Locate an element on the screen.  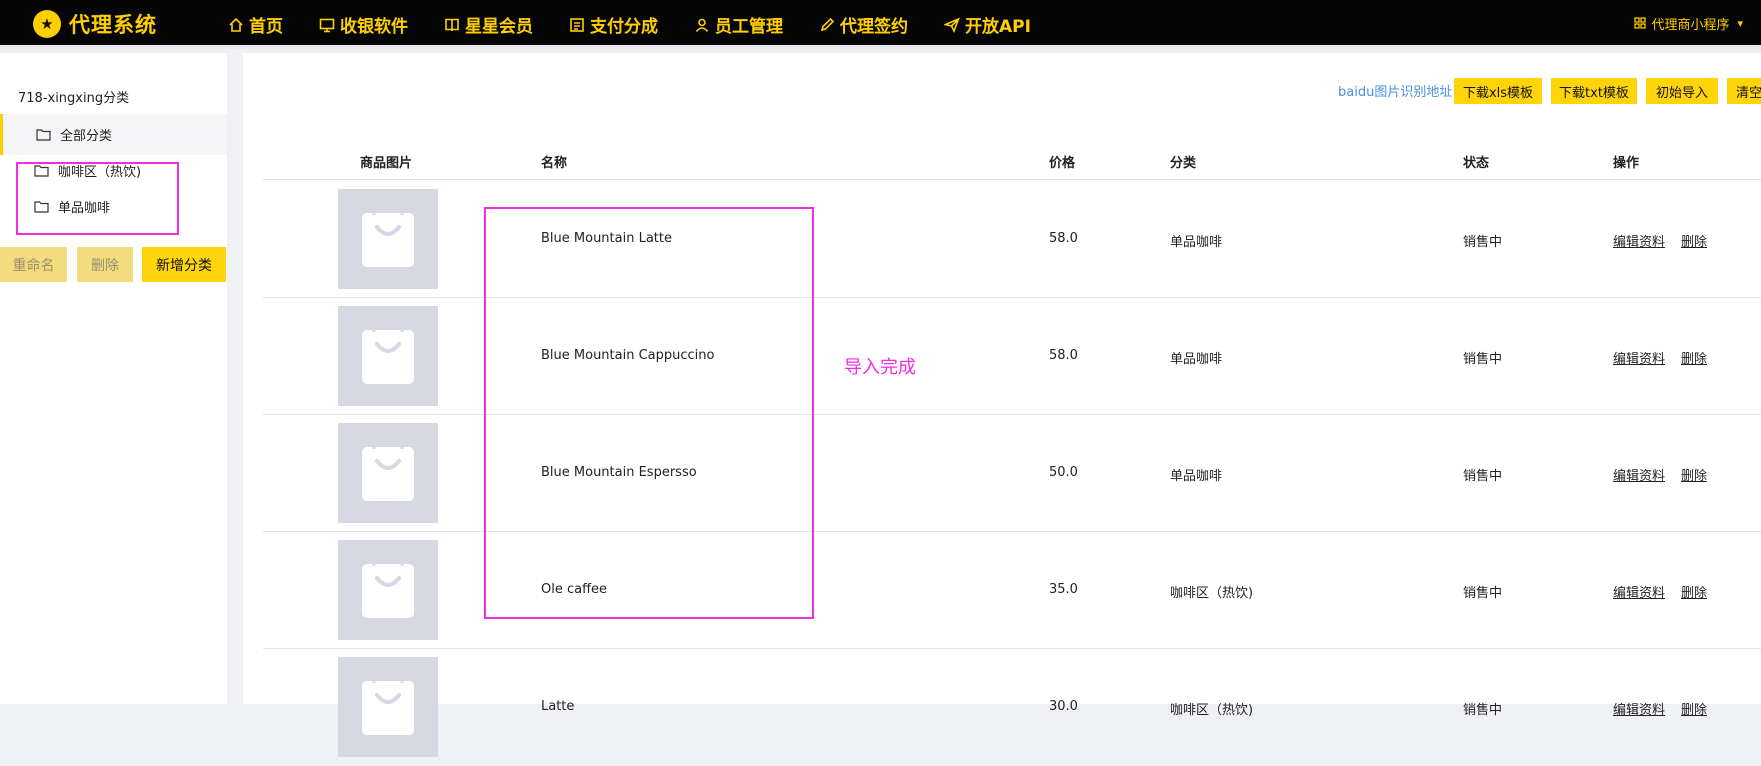
monitor-icon is located at coordinates (327, 25).